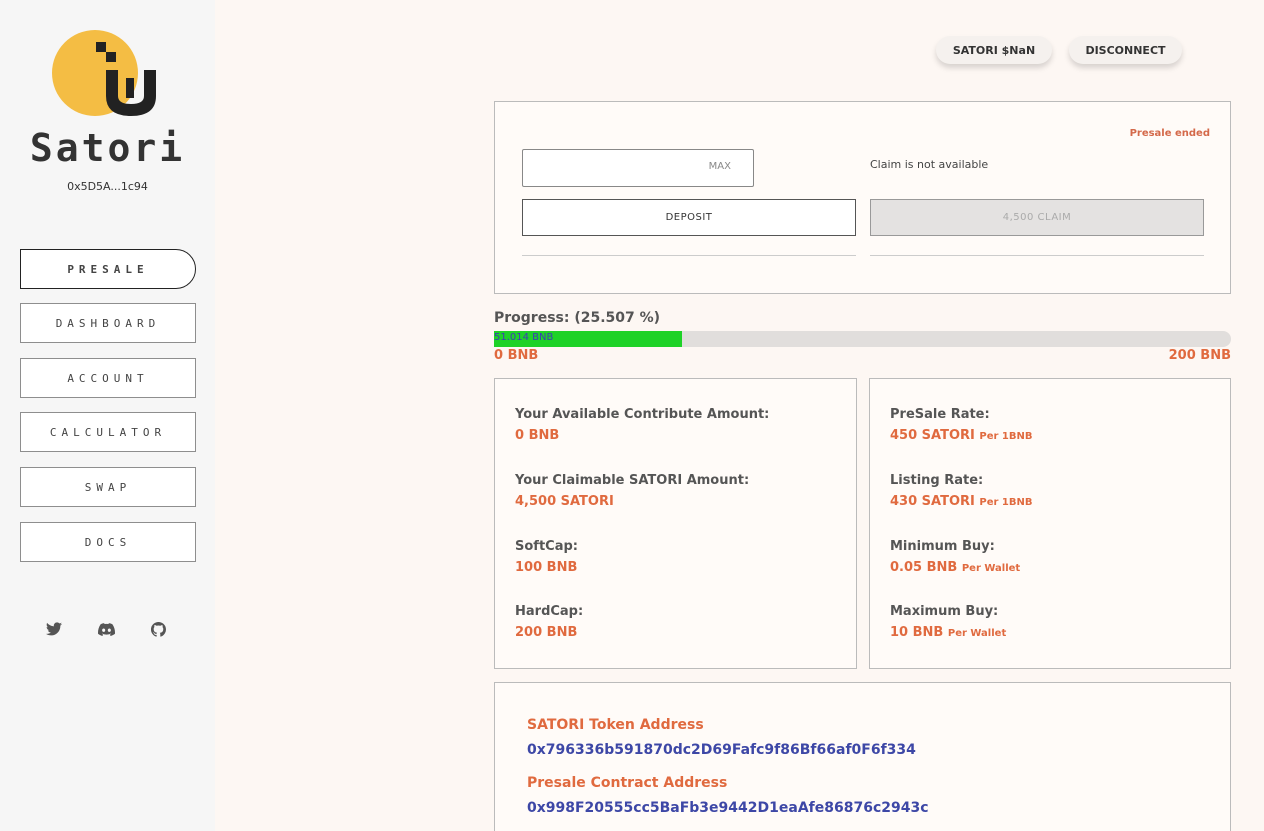  What do you see at coordinates (961, 491) in the screenshot?
I see `info-listing-rate: Listing Rate: 430 SATORI Per 1BNB` at bounding box center [961, 491].